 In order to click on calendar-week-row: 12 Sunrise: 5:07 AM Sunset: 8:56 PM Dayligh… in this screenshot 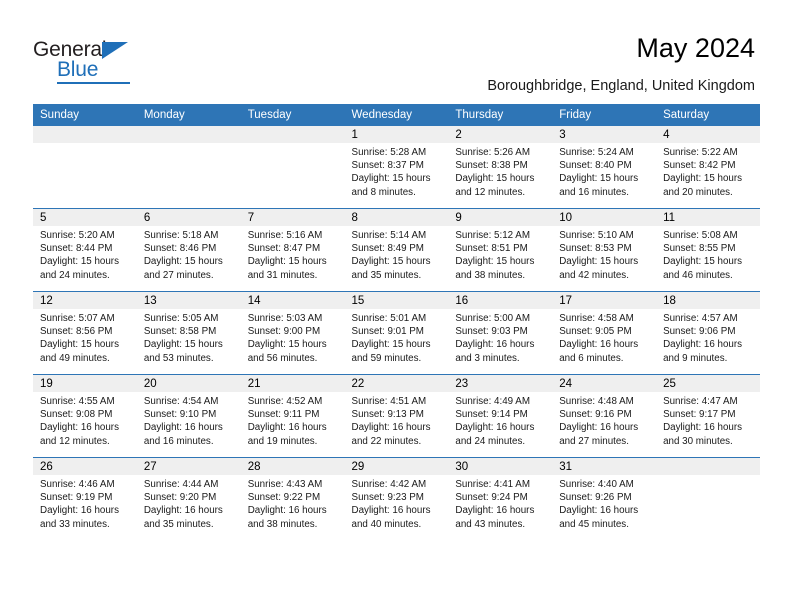, I will do `click(396, 333)`.